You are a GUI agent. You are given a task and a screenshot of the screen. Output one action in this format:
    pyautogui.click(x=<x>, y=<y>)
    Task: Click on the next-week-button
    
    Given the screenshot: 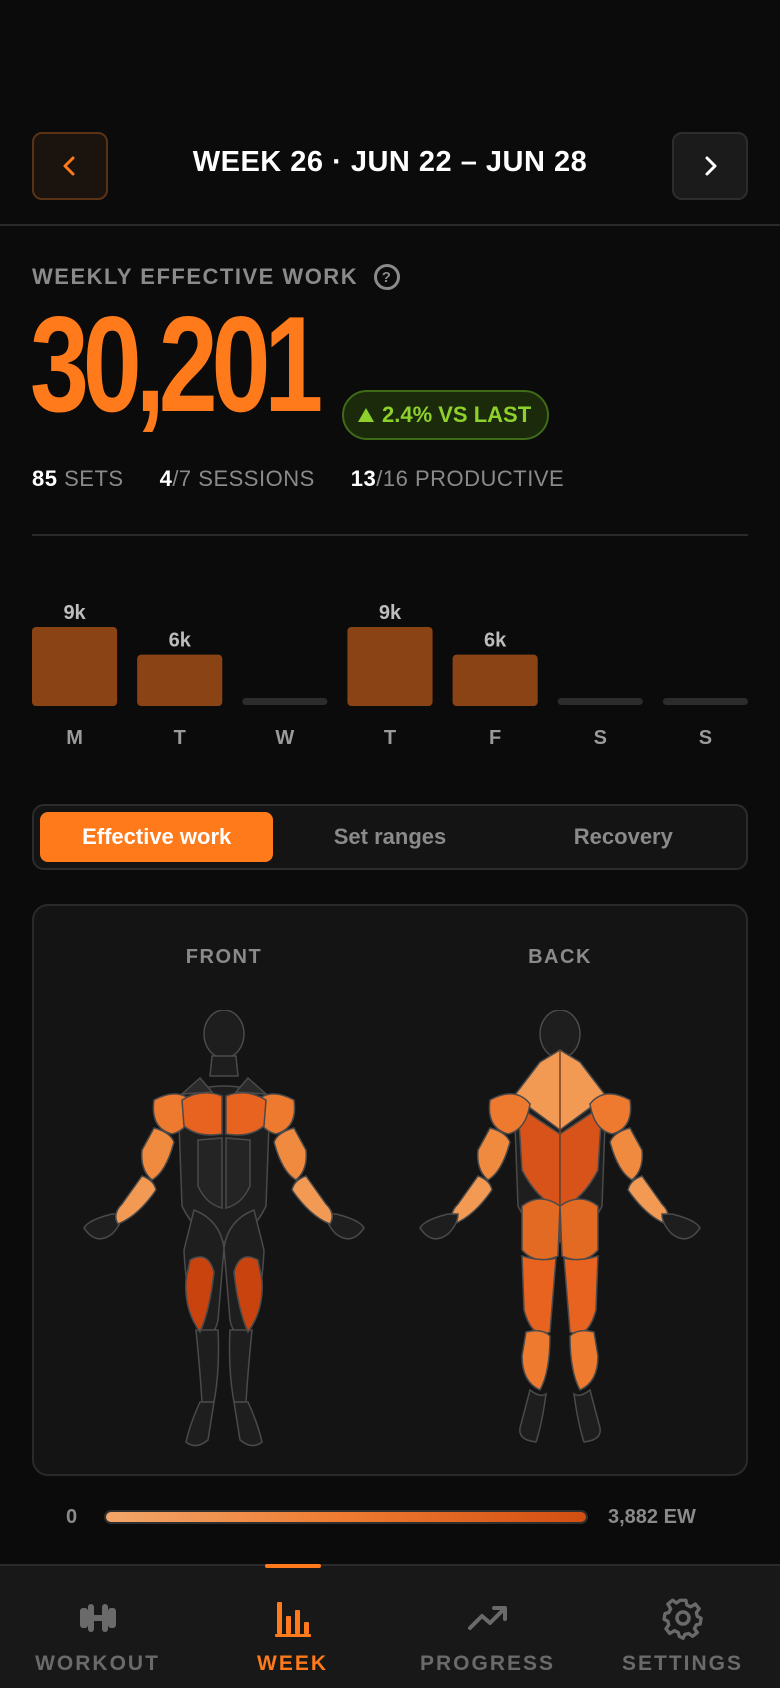 What is the action you would take?
    pyautogui.click(x=710, y=166)
    